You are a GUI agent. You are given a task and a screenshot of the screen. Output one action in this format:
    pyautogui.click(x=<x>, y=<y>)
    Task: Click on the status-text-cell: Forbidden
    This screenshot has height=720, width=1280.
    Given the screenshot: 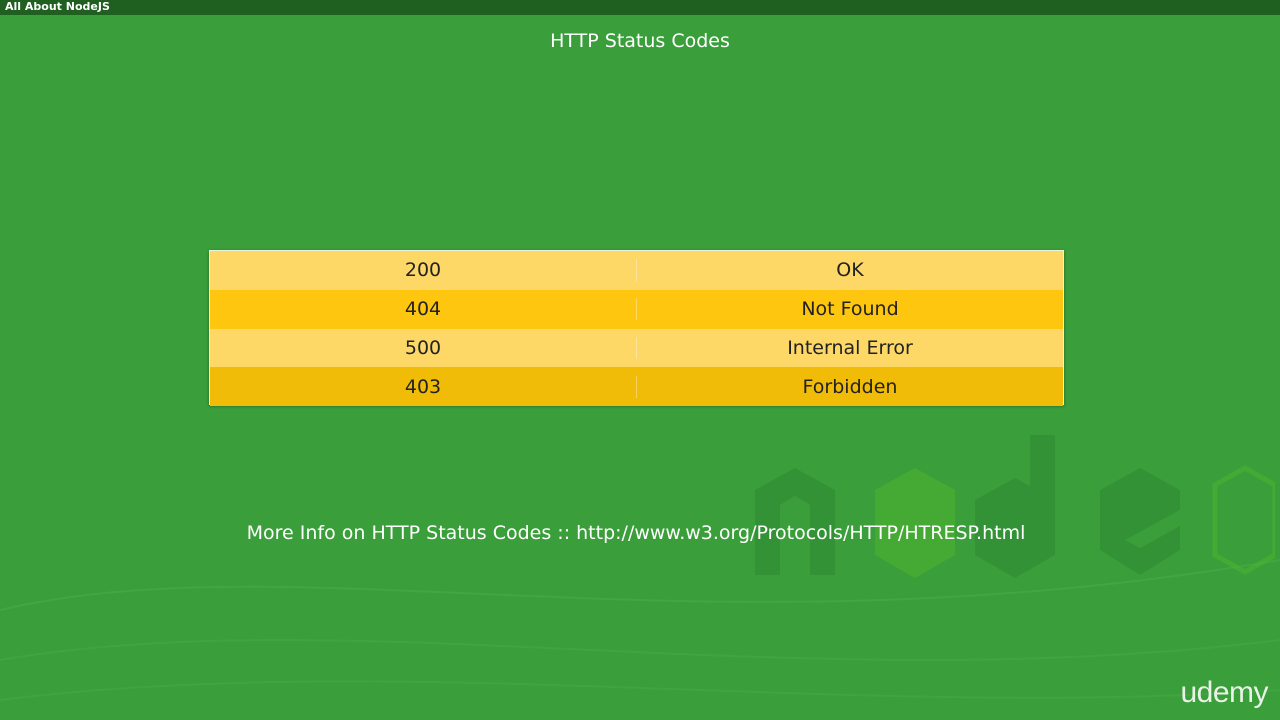 What is the action you would take?
    pyautogui.click(x=850, y=386)
    